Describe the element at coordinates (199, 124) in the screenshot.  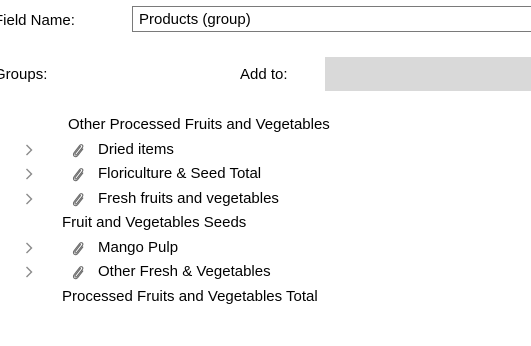
I see `tree-group-label: Other Processed Fruits and Vegetables` at that location.